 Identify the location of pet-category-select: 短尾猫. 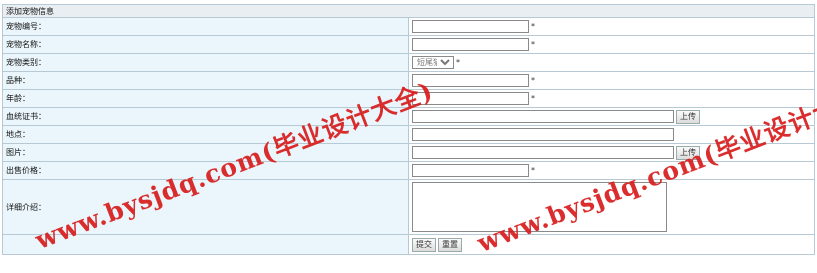
(433, 62).